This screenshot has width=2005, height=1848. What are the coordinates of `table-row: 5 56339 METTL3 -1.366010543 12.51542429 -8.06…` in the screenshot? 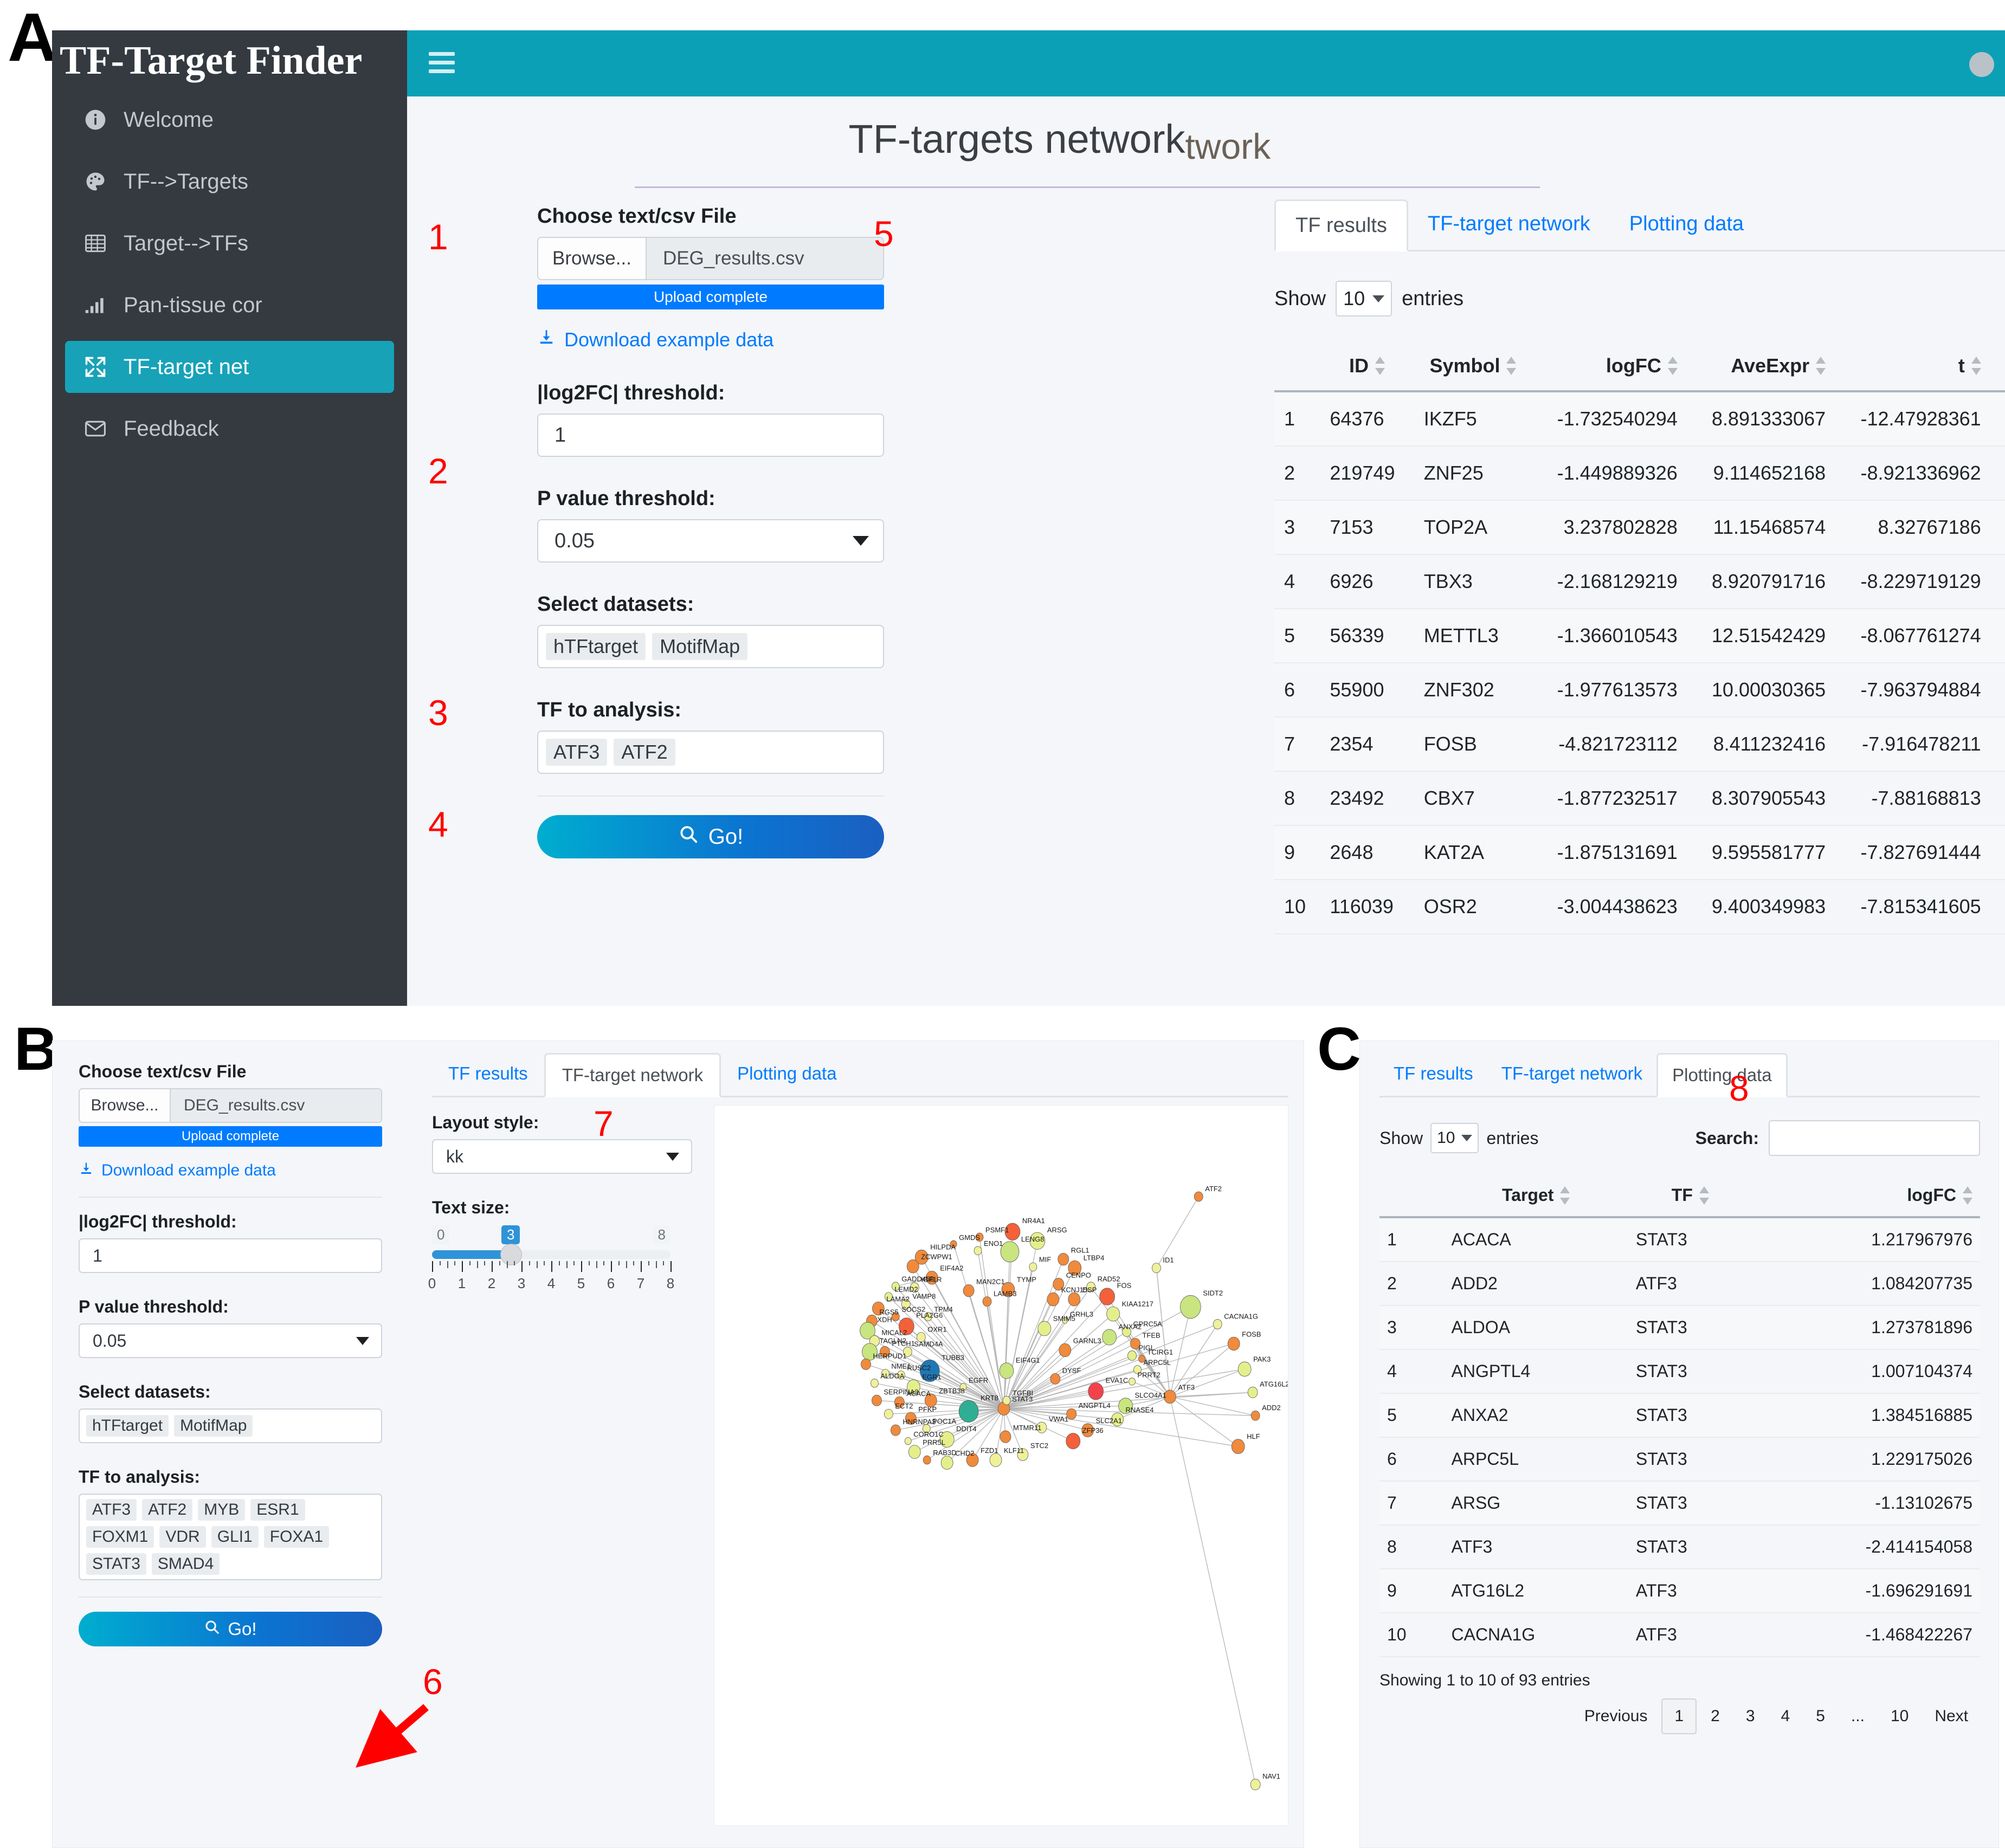 It's located at (1639, 636).